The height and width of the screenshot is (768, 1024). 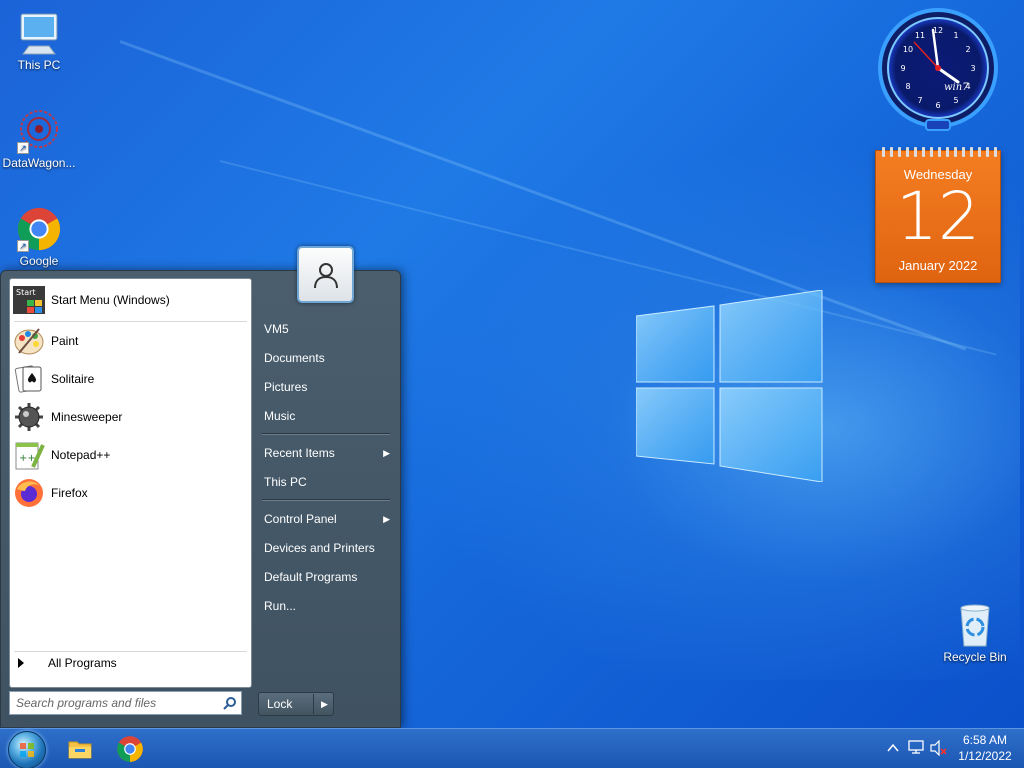 What do you see at coordinates (938, 154) in the screenshot?
I see `calendar-rings` at bounding box center [938, 154].